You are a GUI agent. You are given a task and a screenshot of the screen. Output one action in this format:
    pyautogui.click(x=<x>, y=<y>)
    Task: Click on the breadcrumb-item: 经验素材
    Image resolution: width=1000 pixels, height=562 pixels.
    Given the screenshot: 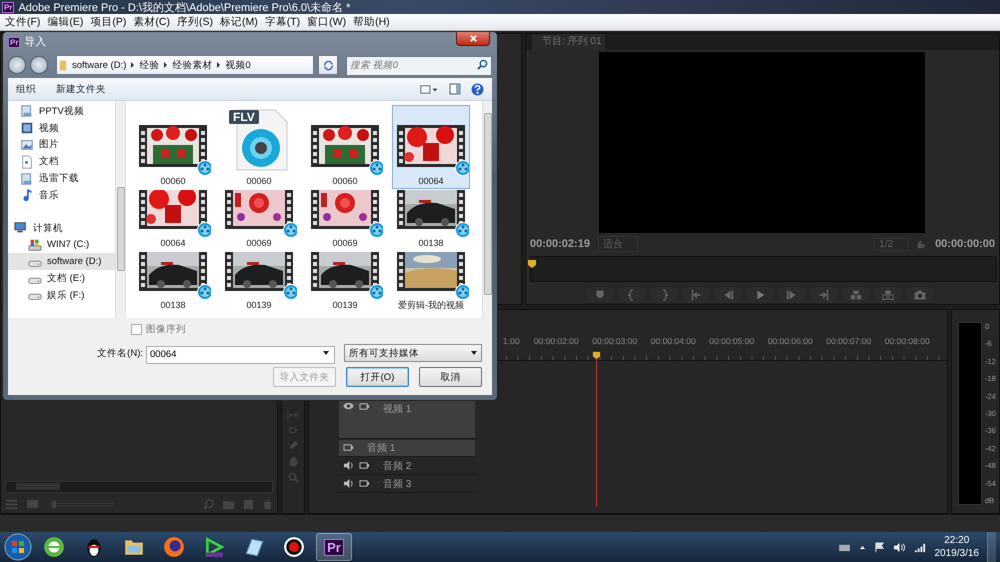 What is the action you would take?
    pyautogui.click(x=192, y=65)
    